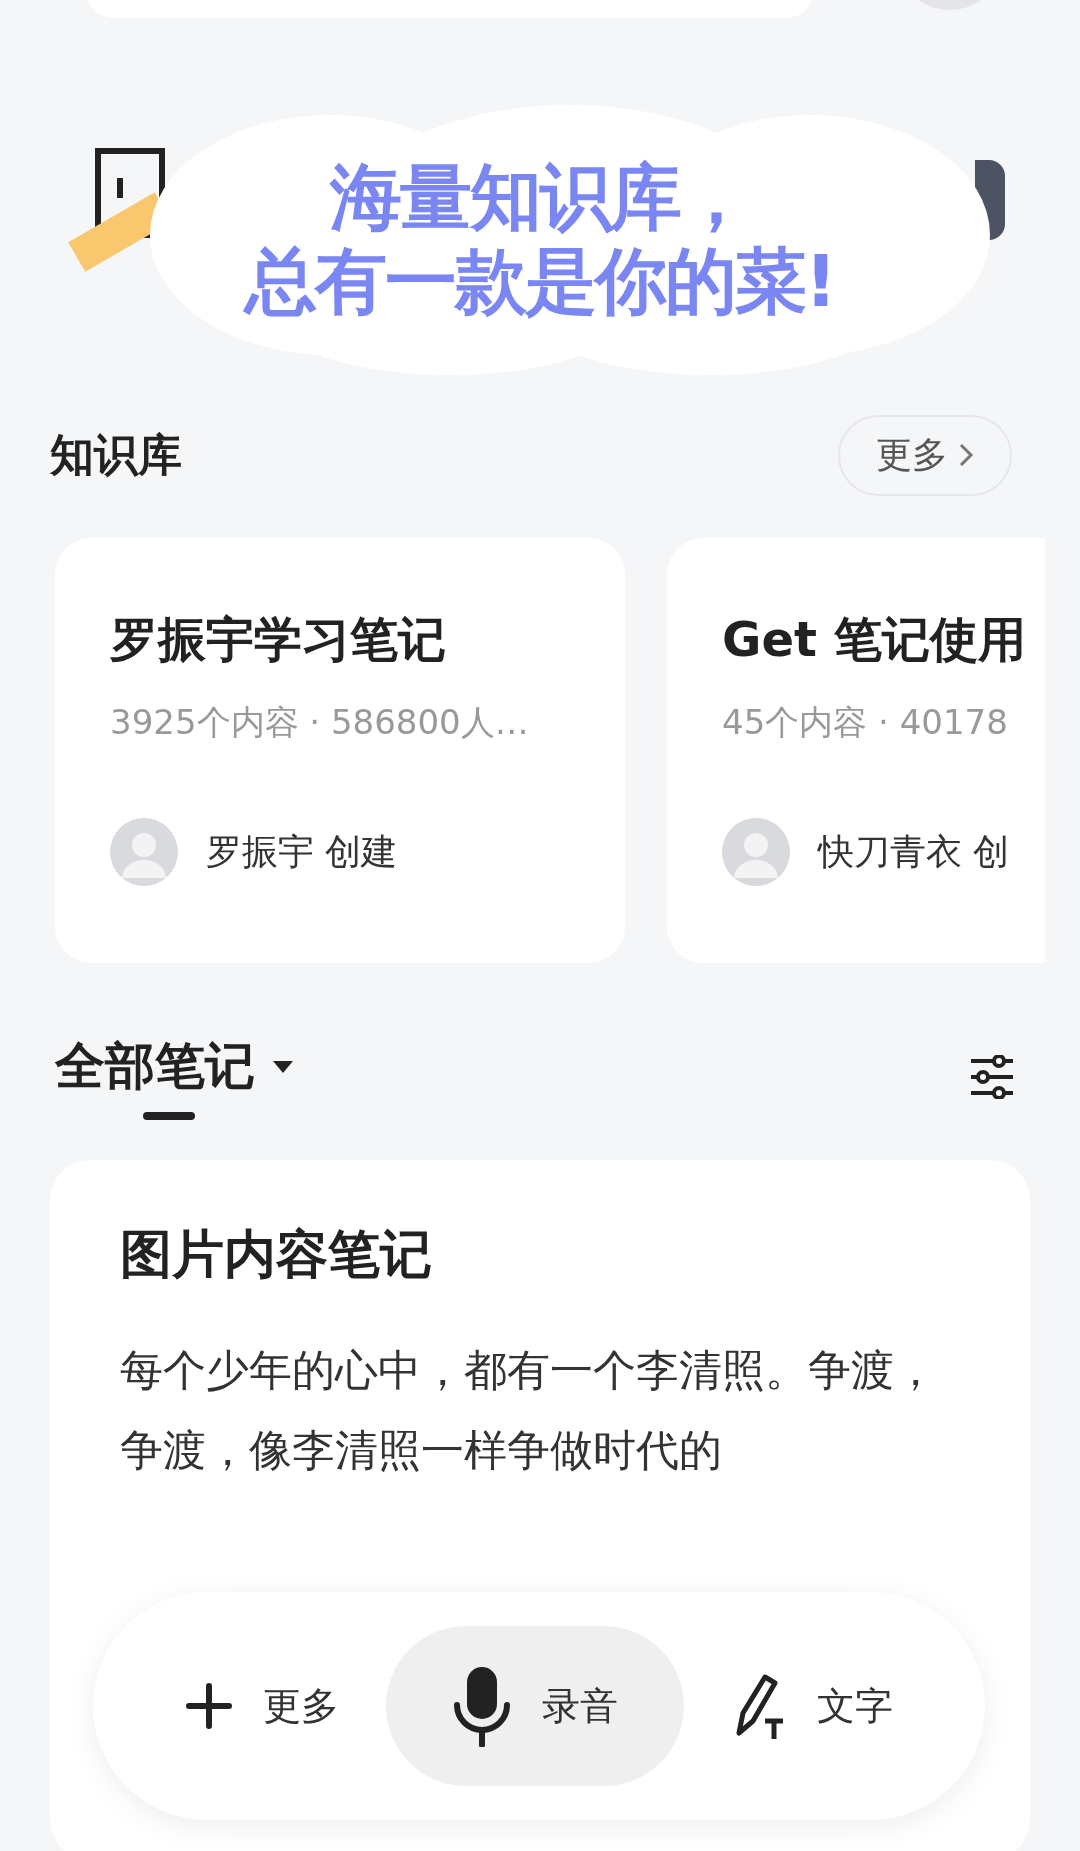 The image size is (1080, 1851). I want to click on toolbar-button: 录音, so click(535, 1706).